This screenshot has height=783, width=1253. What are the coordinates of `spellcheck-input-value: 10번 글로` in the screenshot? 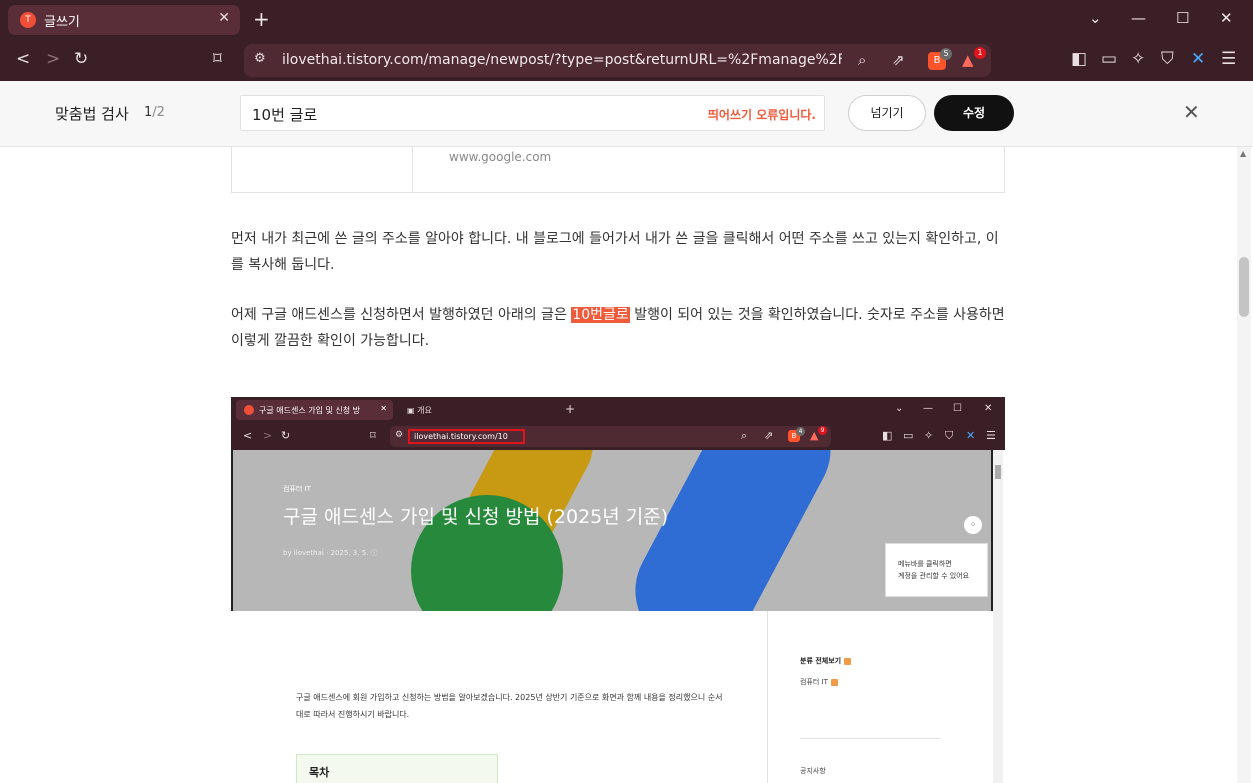 It's located at (284, 114).